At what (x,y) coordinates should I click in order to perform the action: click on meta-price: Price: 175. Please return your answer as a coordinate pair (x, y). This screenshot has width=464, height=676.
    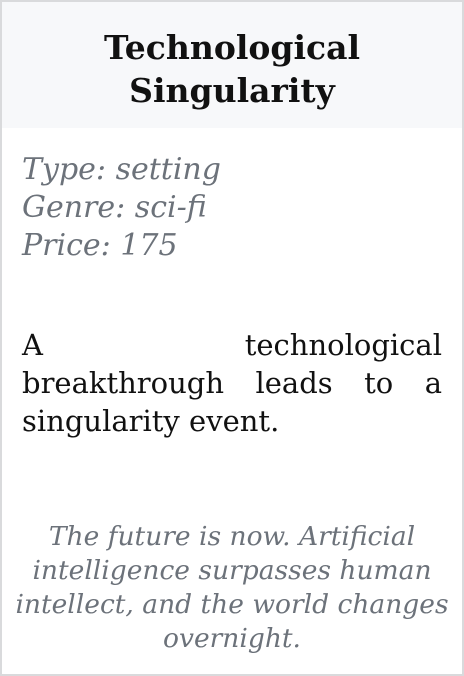
    Looking at the image, I should click on (232, 246).